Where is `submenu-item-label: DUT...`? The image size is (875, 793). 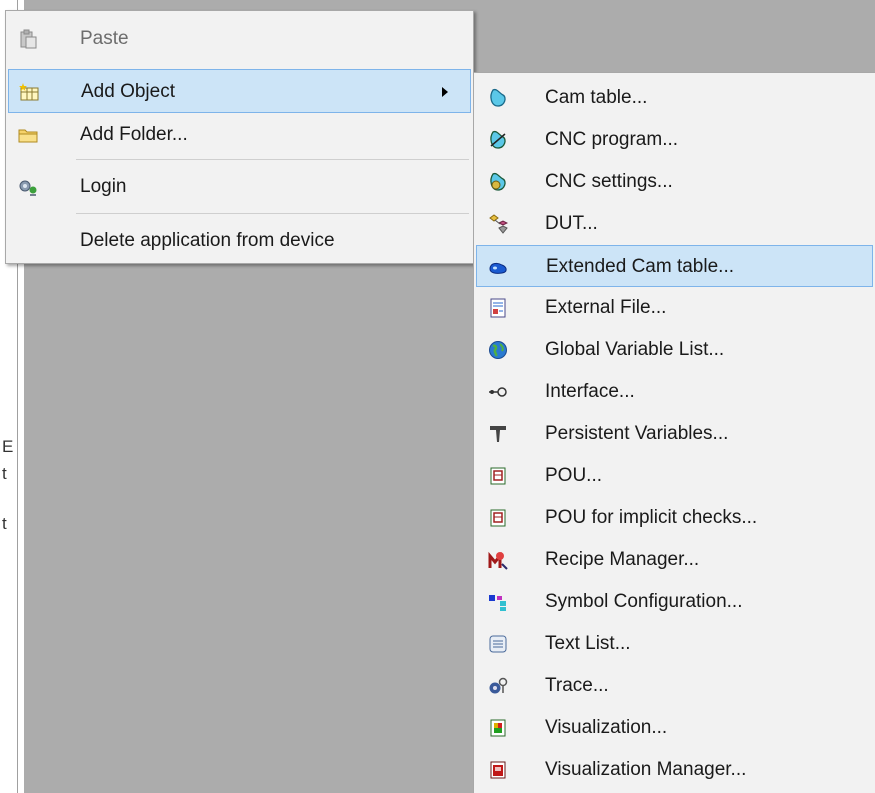 submenu-item-label: DUT... is located at coordinates (571, 223).